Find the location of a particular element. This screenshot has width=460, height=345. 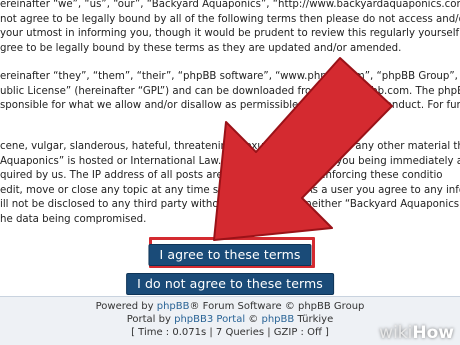

wikihow-watermark: wikiHow is located at coordinates (416, 333).